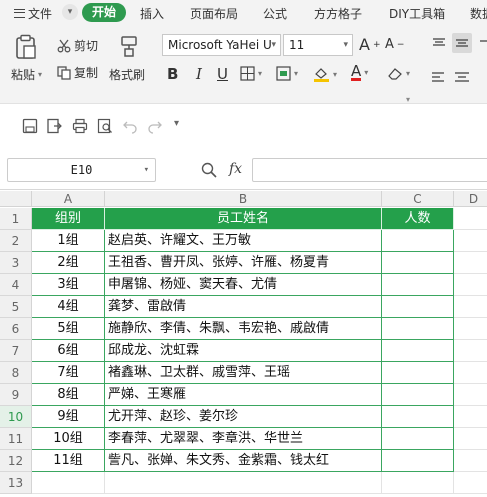  I want to click on paste-dropdown-icon: ▾, so click(40, 74).